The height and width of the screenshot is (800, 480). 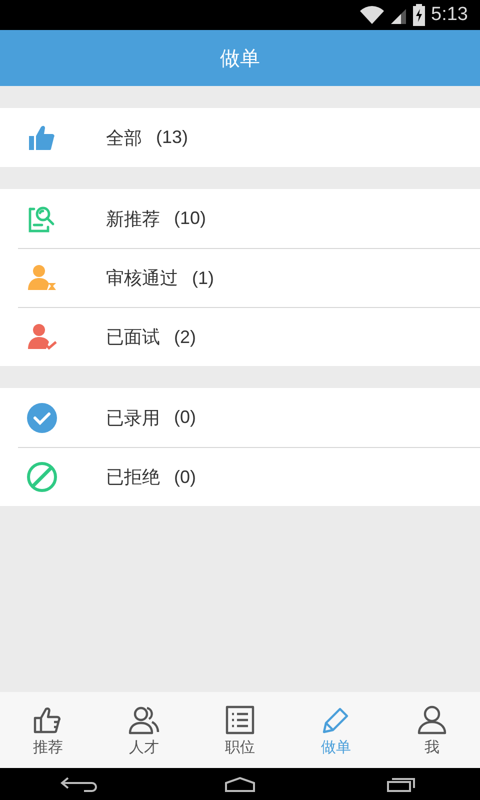 I want to click on tab-button: 推荐, so click(x=48, y=730).